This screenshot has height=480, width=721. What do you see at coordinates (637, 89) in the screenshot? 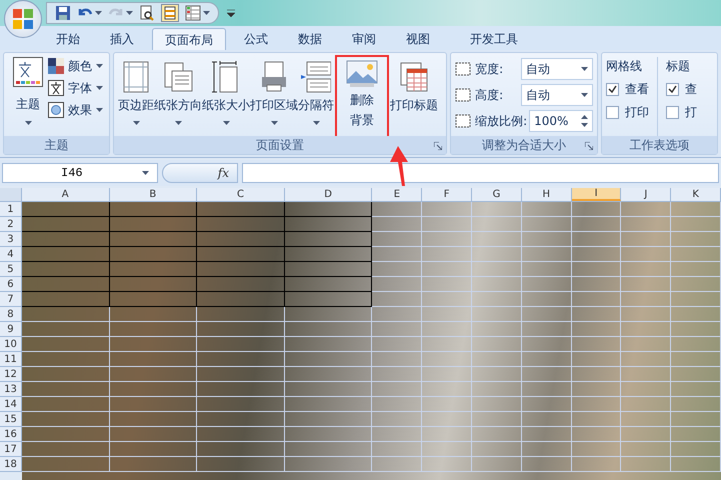
I see `checkbox-label: 查看` at bounding box center [637, 89].